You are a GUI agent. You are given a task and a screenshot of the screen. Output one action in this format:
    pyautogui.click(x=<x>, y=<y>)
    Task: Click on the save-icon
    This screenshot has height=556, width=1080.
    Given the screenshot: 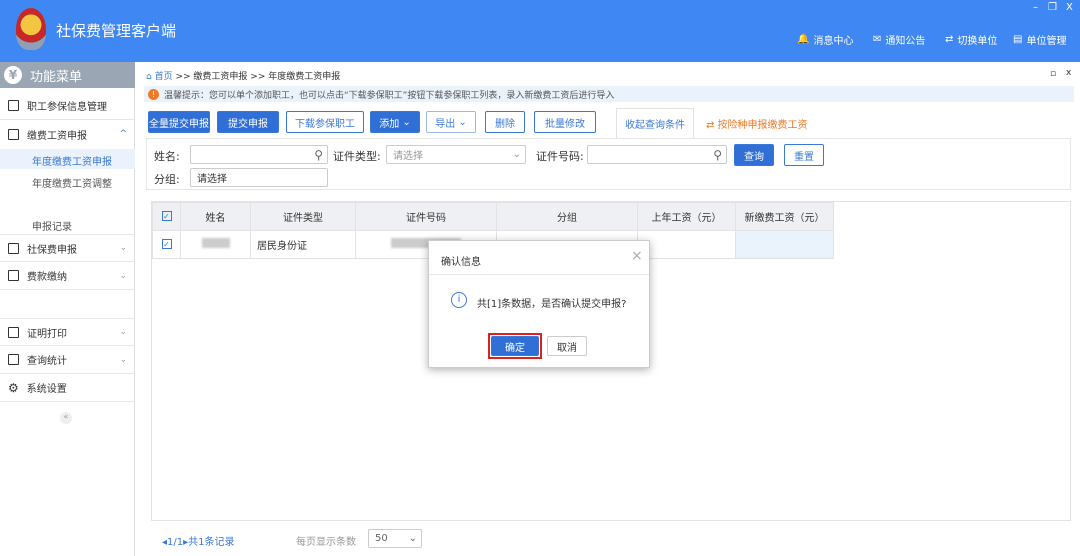 What is the action you would take?
    pyautogui.click(x=13, y=275)
    